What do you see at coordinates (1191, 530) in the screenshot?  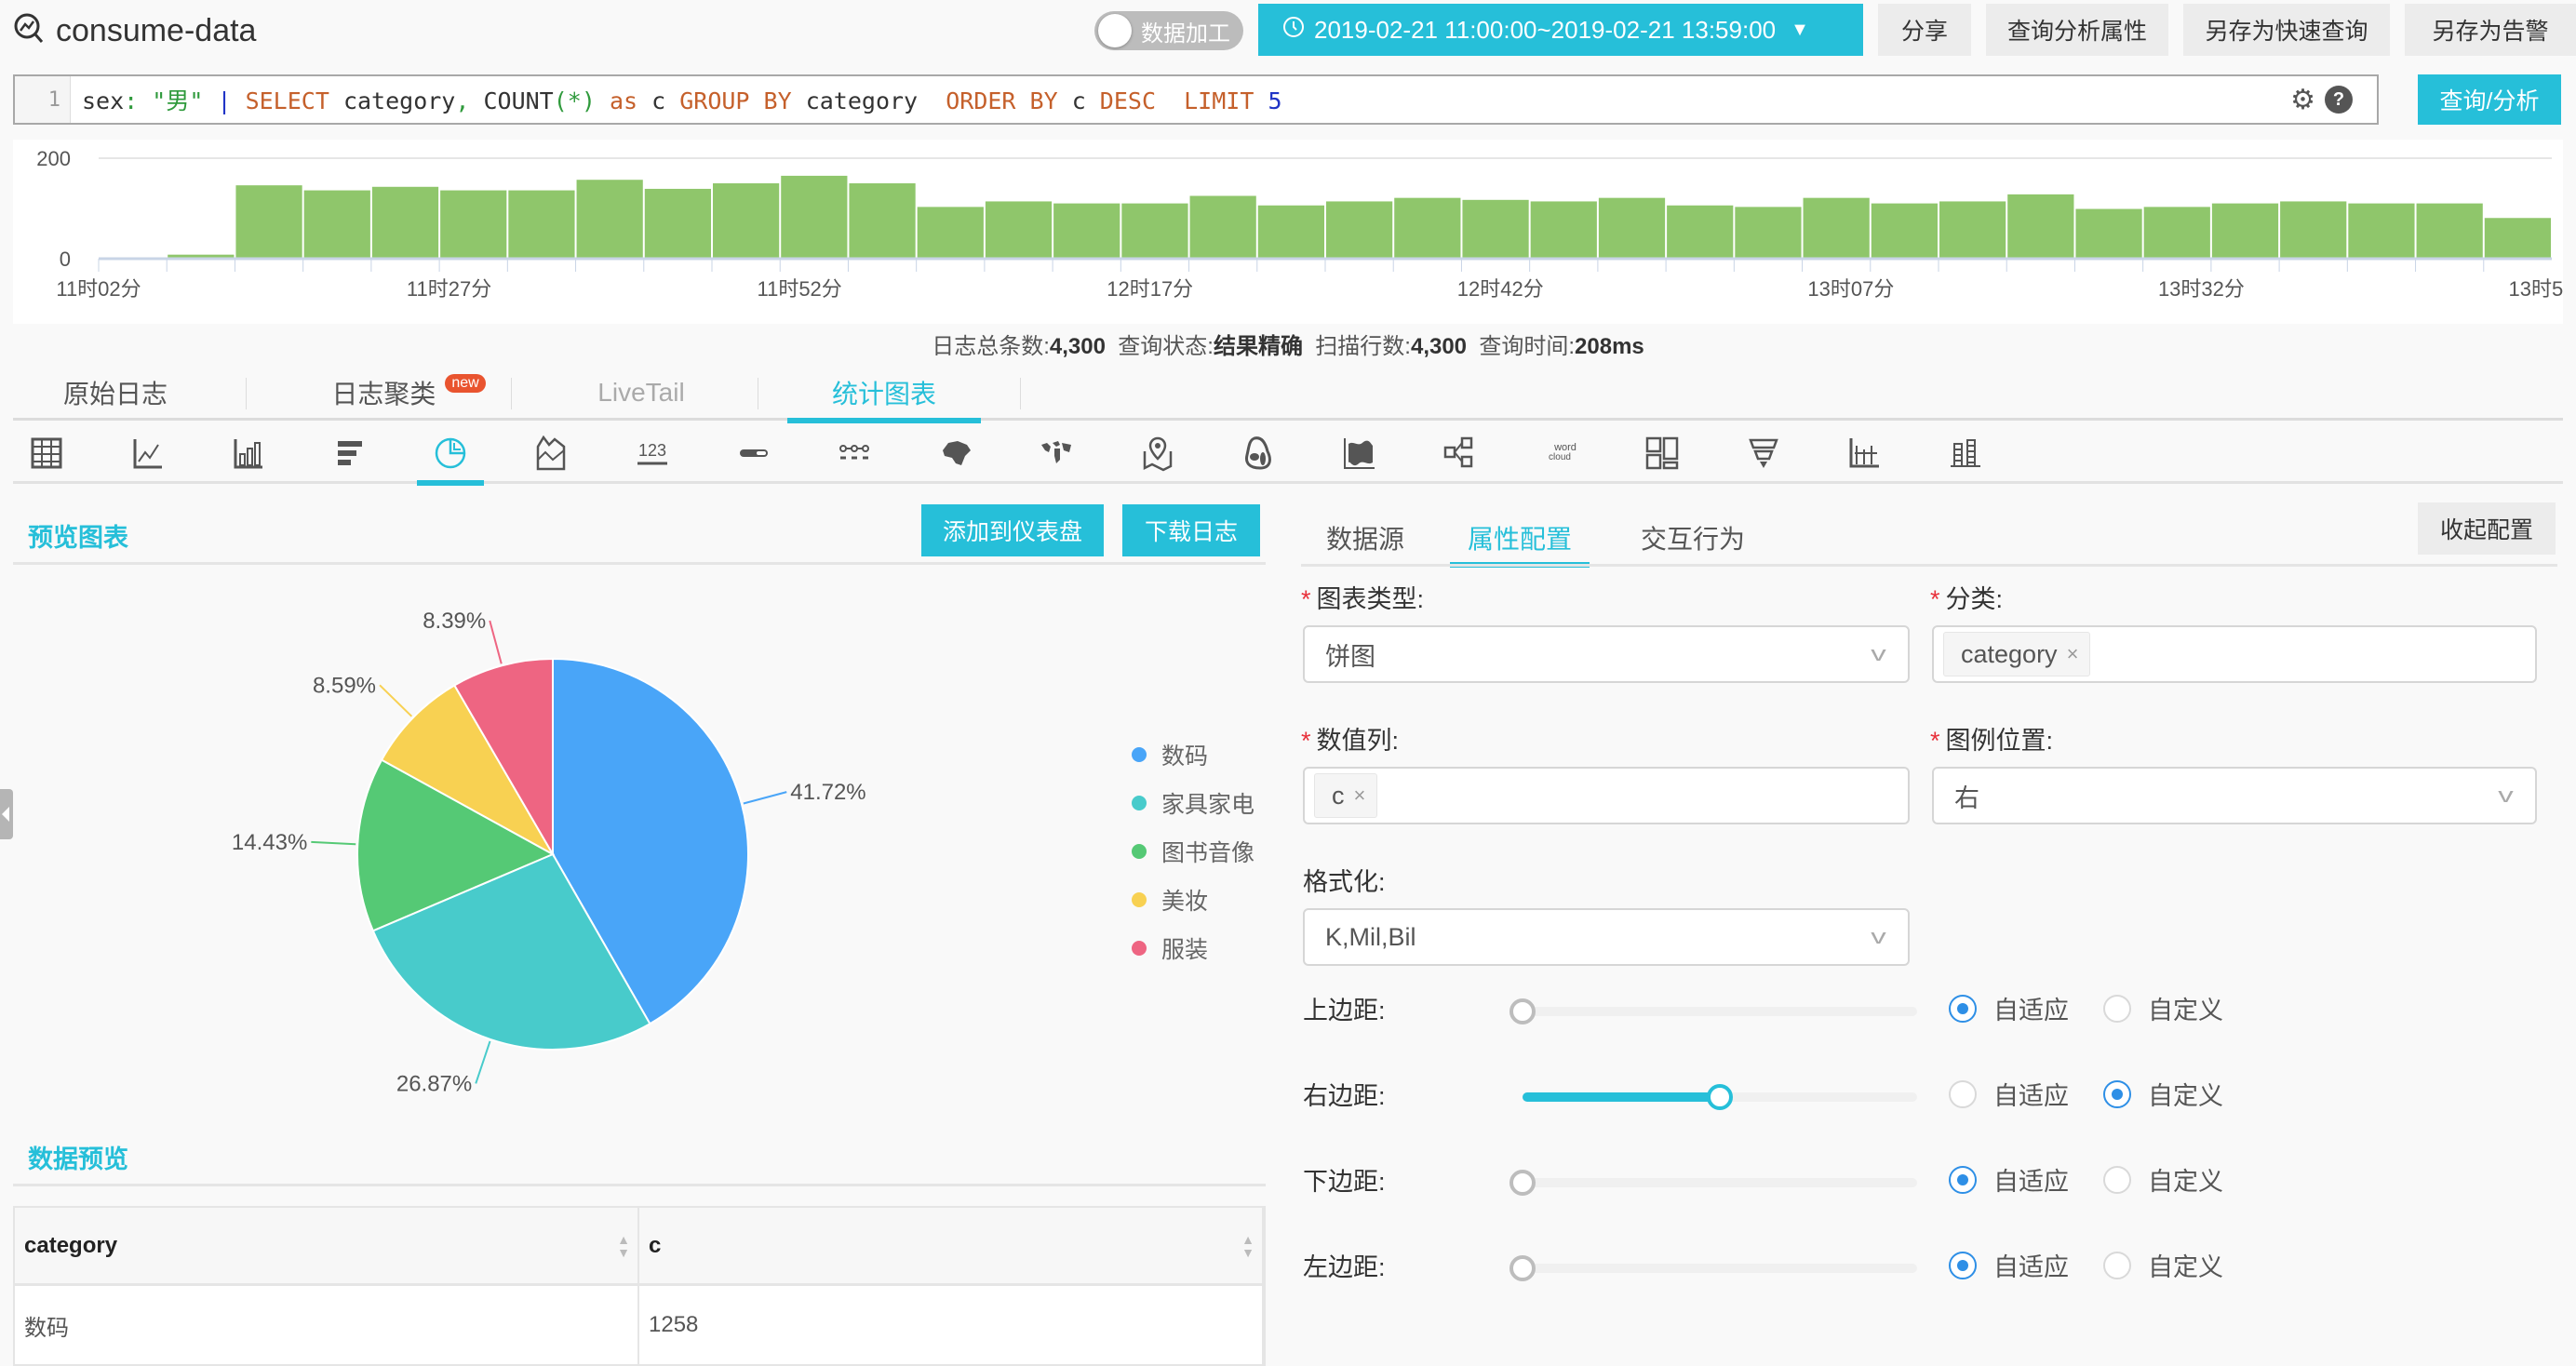 I see `download-log-button: 下载日志` at bounding box center [1191, 530].